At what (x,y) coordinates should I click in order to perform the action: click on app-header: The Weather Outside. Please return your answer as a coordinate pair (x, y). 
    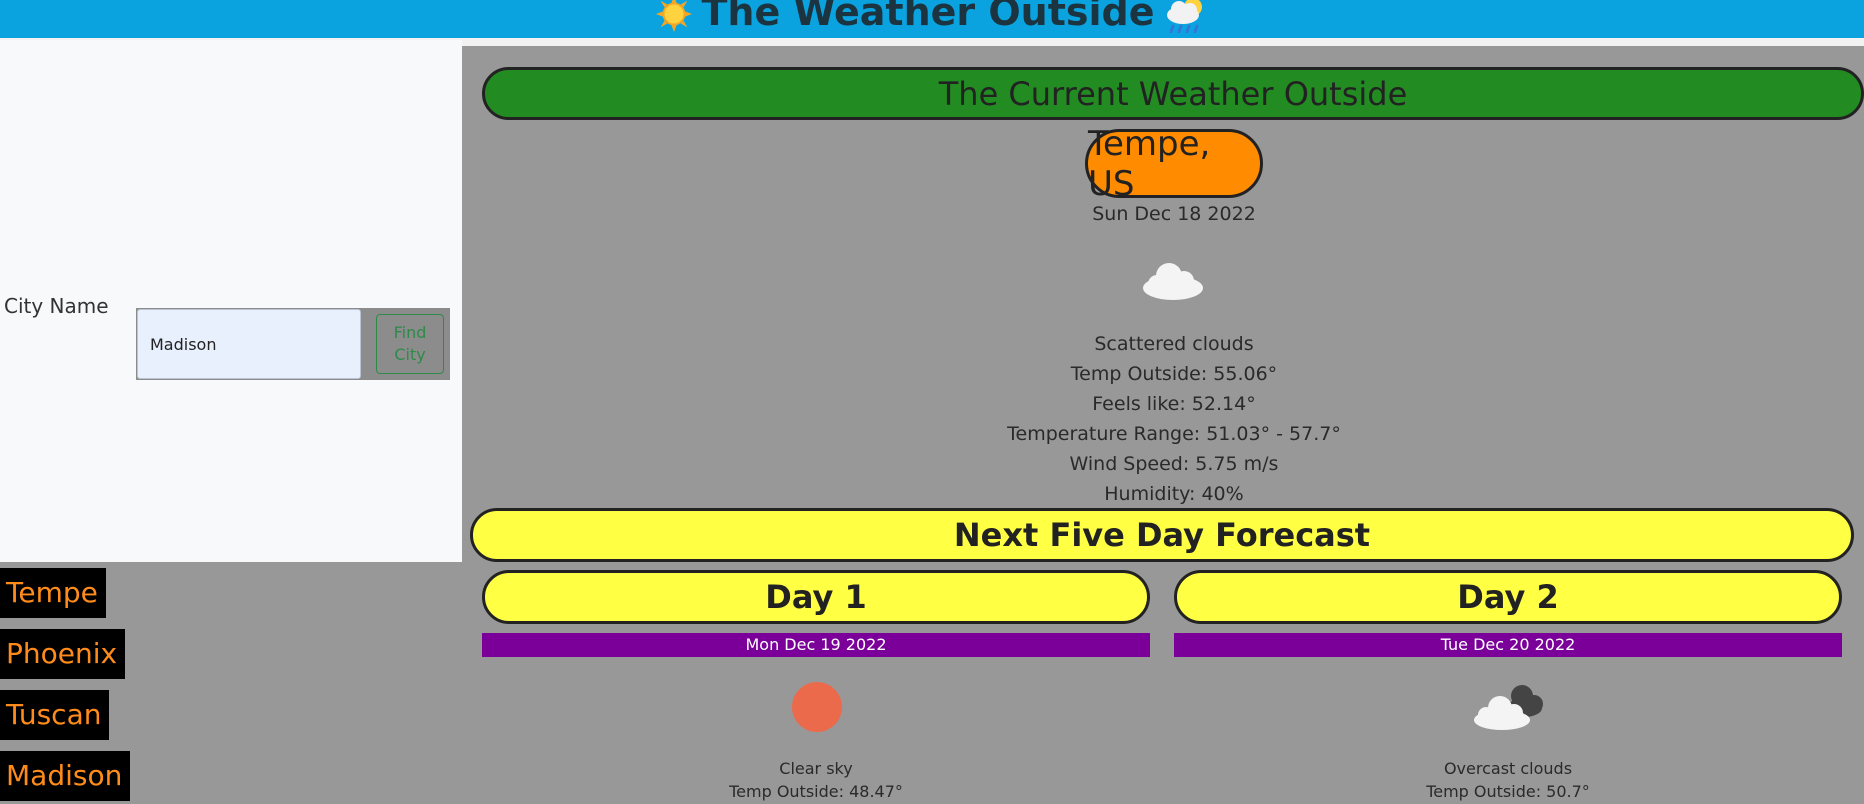
    Looking at the image, I should click on (932, 19).